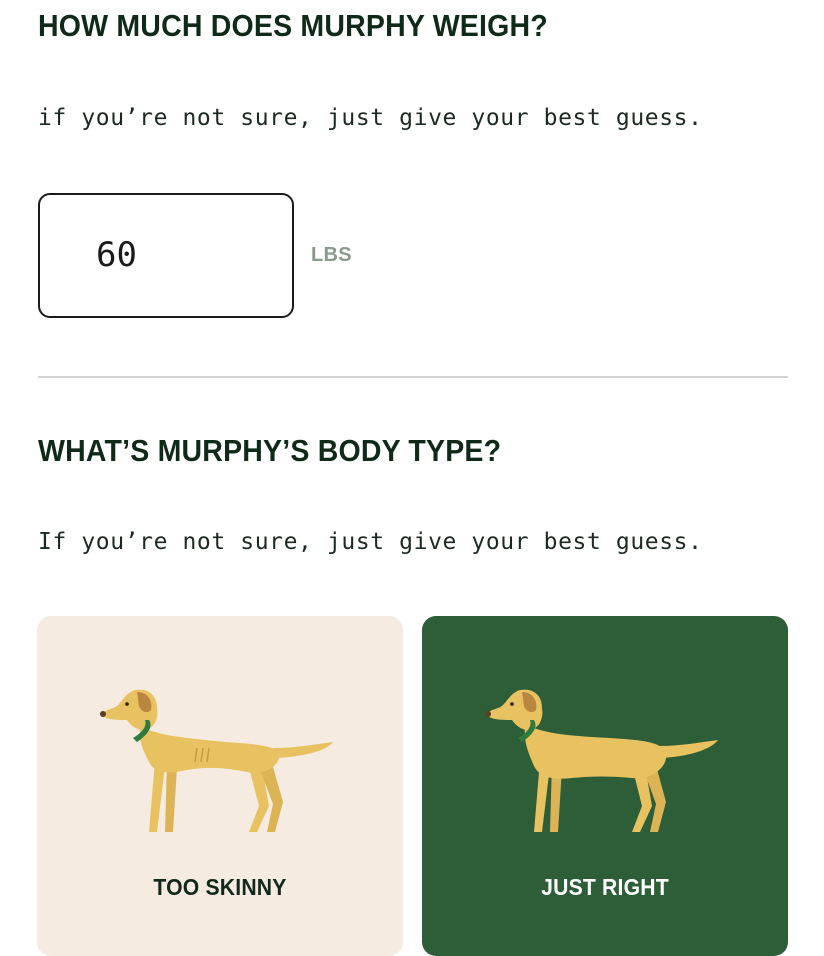  What do you see at coordinates (605, 887) in the screenshot?
I see `body-type-option-label: JUST RIGHT` at bounding box center [605, 887].